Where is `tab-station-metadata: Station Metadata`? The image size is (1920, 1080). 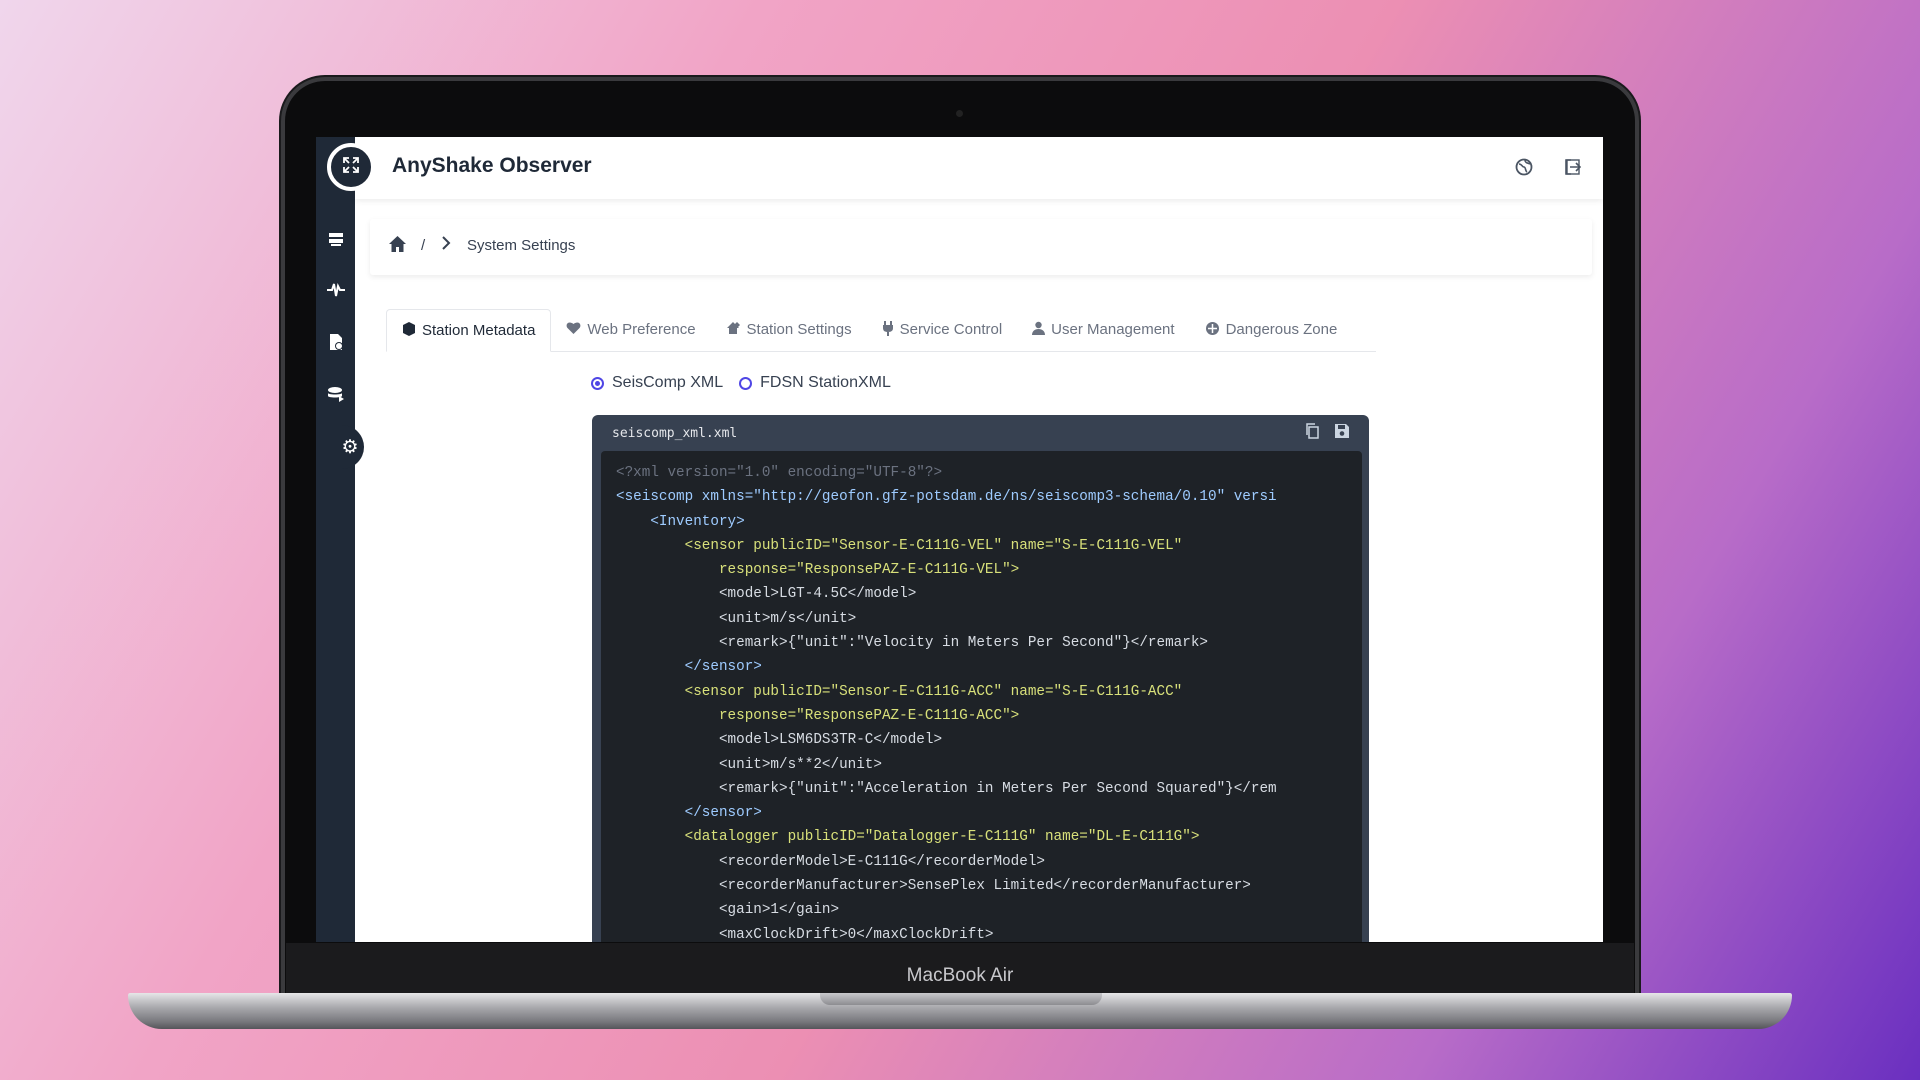
tab-station-metadata: Station Metadata is located at coordinates (469, 330).